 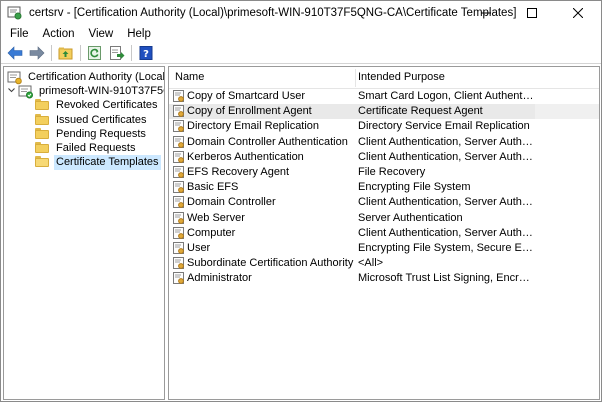 What do you see at coordinates (301, 34) in the screenshot?
I see `menu-bar: File Action View Help` at bounding box center [301, 34].